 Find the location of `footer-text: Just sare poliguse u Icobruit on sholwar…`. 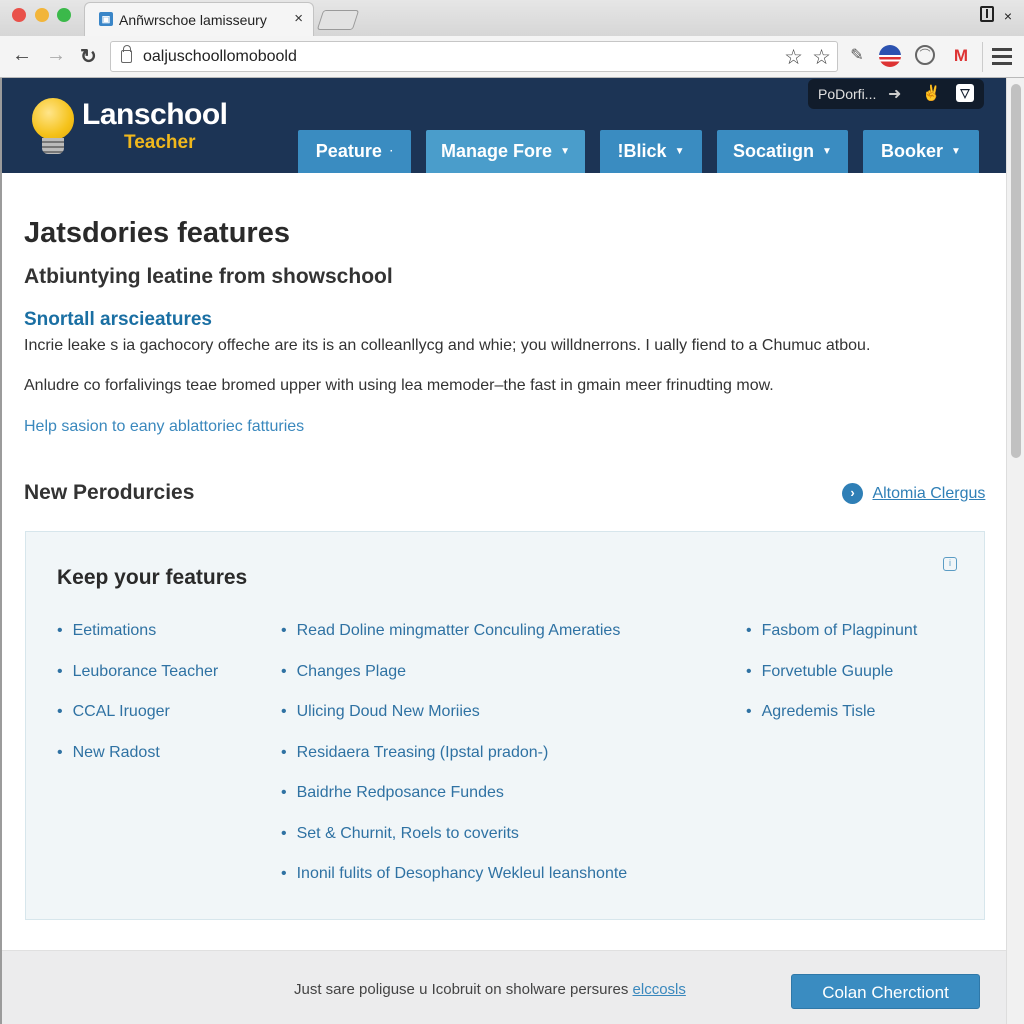

footer-text: Just sare poliguse u Icobruit on sholwar… is located at coordinates (490, 989).